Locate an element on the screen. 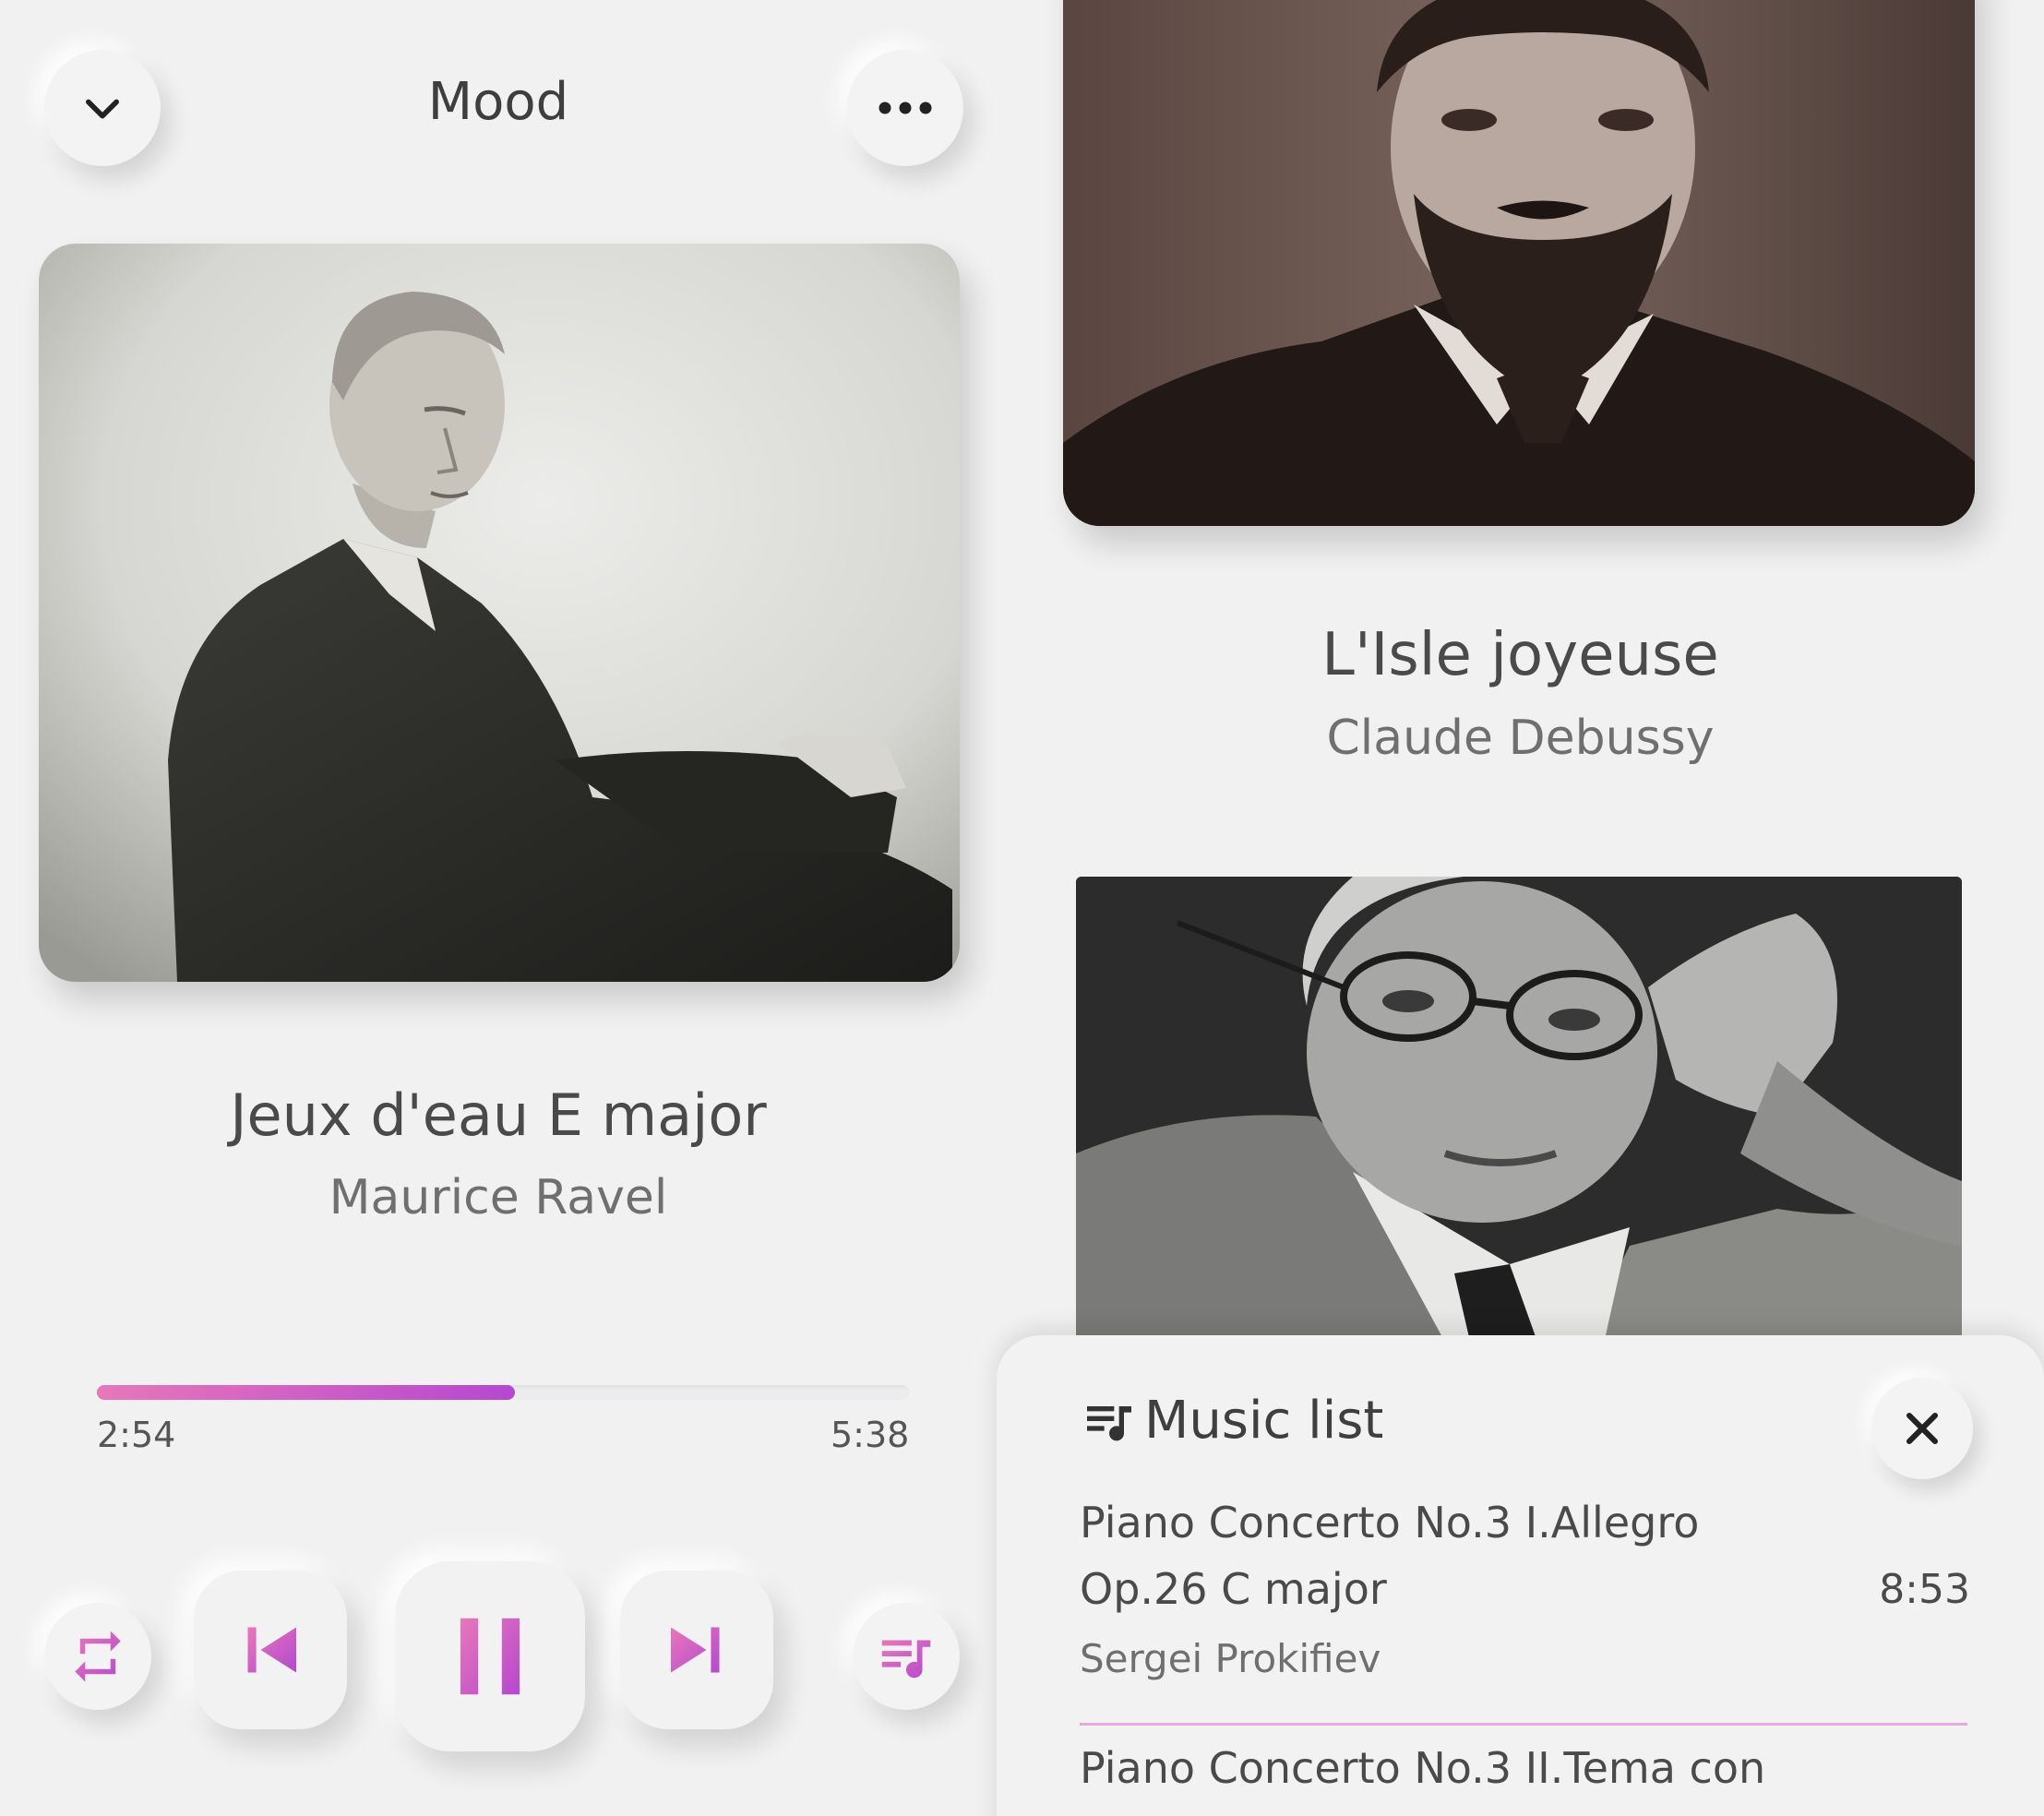  next-track-art is located at coordinates (1519, 263).